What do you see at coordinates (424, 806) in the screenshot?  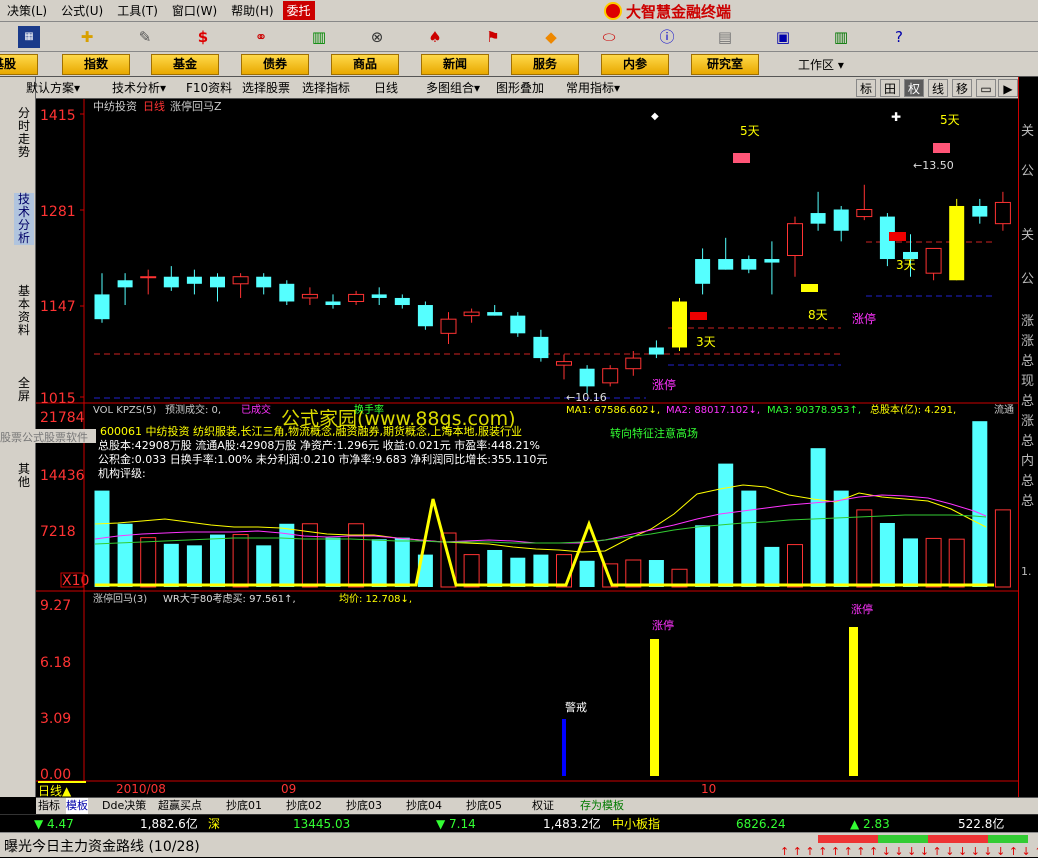 I see `tab-bottom-04: 抄底04` at bounding box center [424, 806].